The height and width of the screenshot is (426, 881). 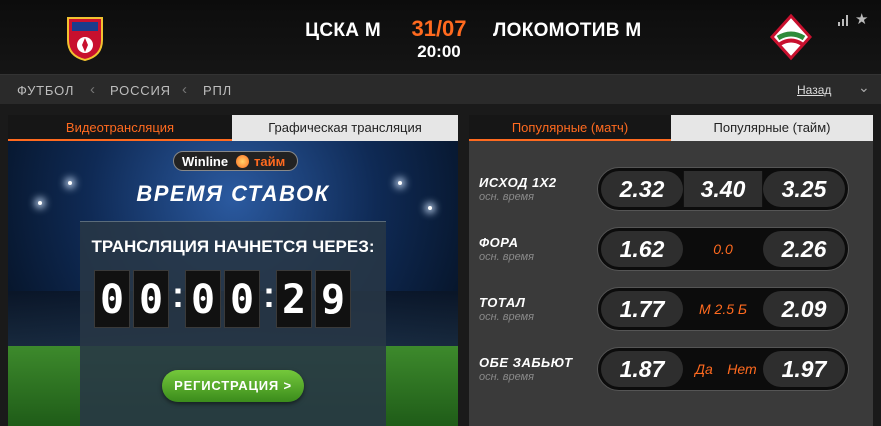 I want to click on favorite-star-icon: ★, so click(x=861, y=19).